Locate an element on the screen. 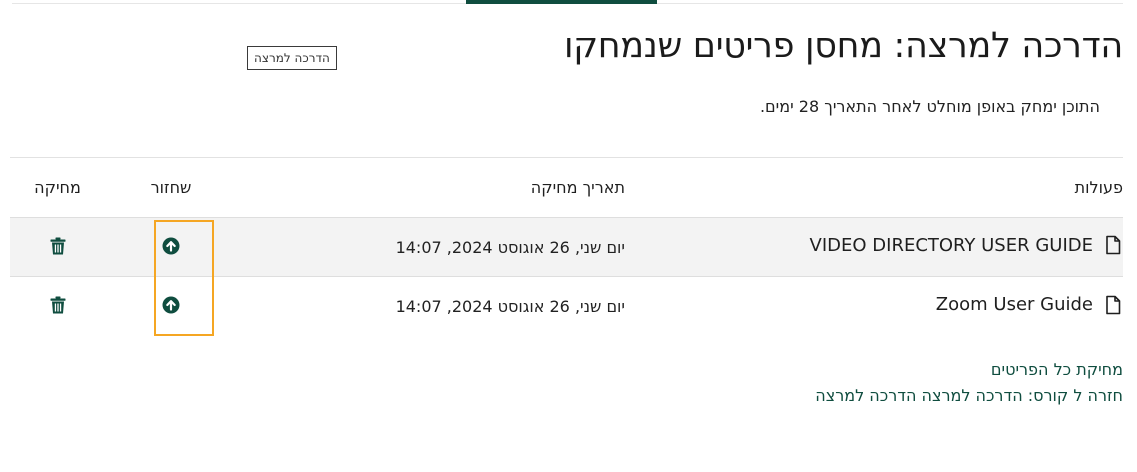 This screenshot has height=472, width=1137. item-cell: VIDEO DIRECTORY USER GUIDE is located at coordinates (874, 247).